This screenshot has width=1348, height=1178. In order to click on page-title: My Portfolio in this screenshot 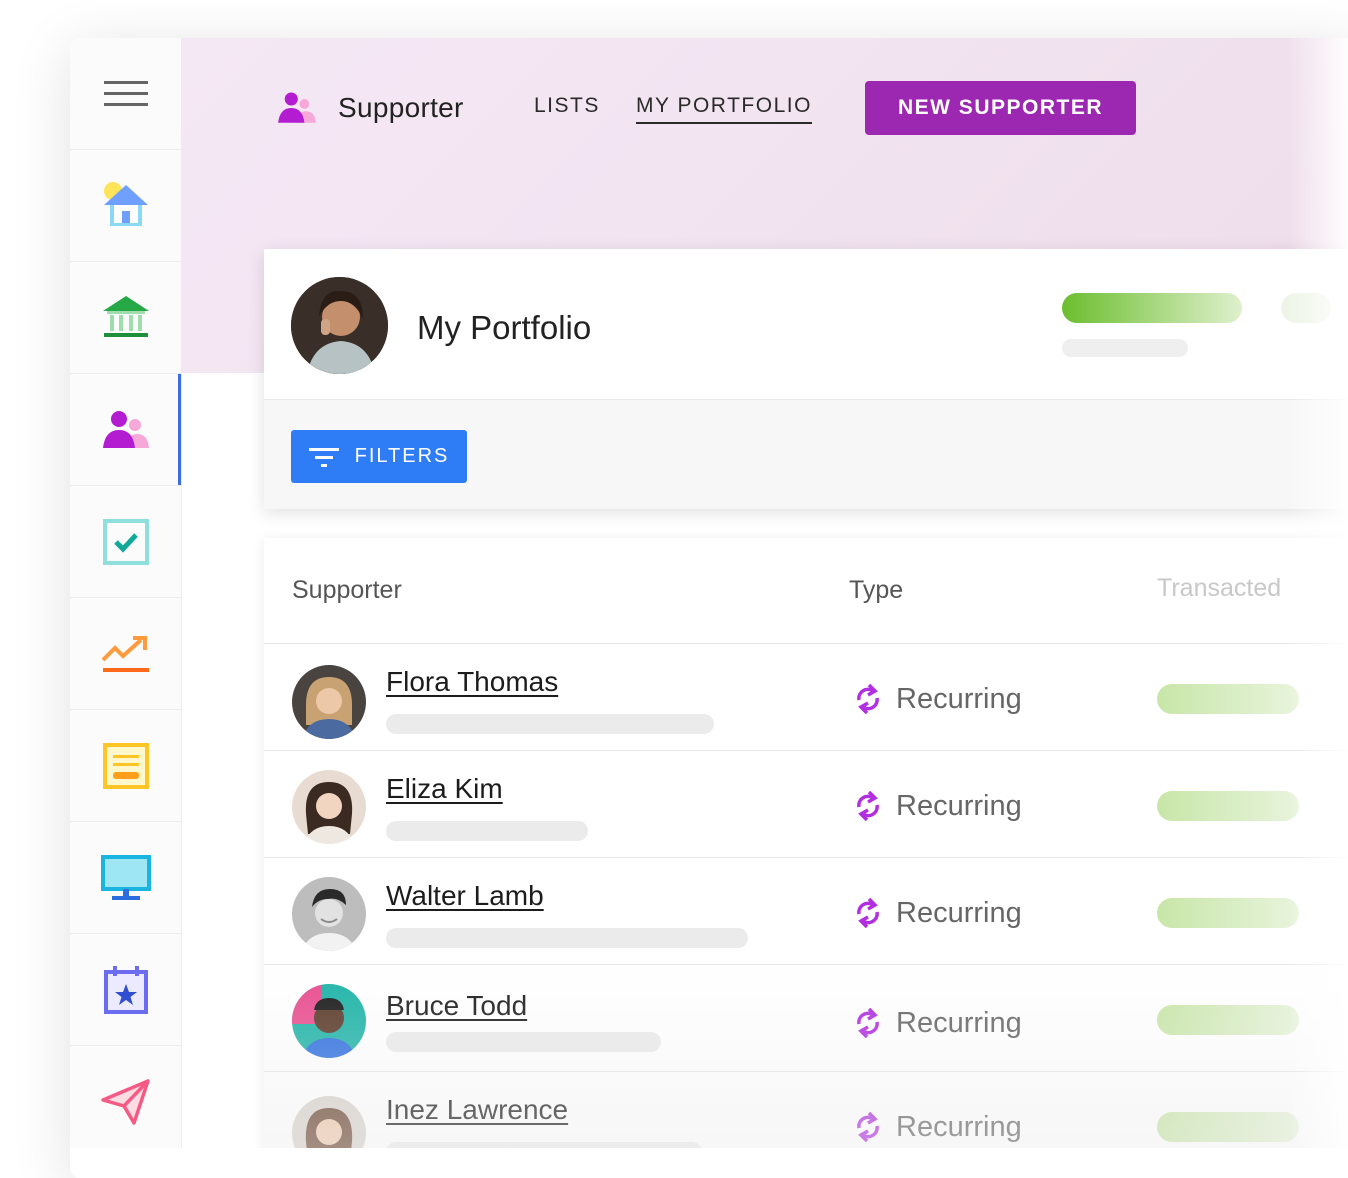, I will do `click(504, 327)`.